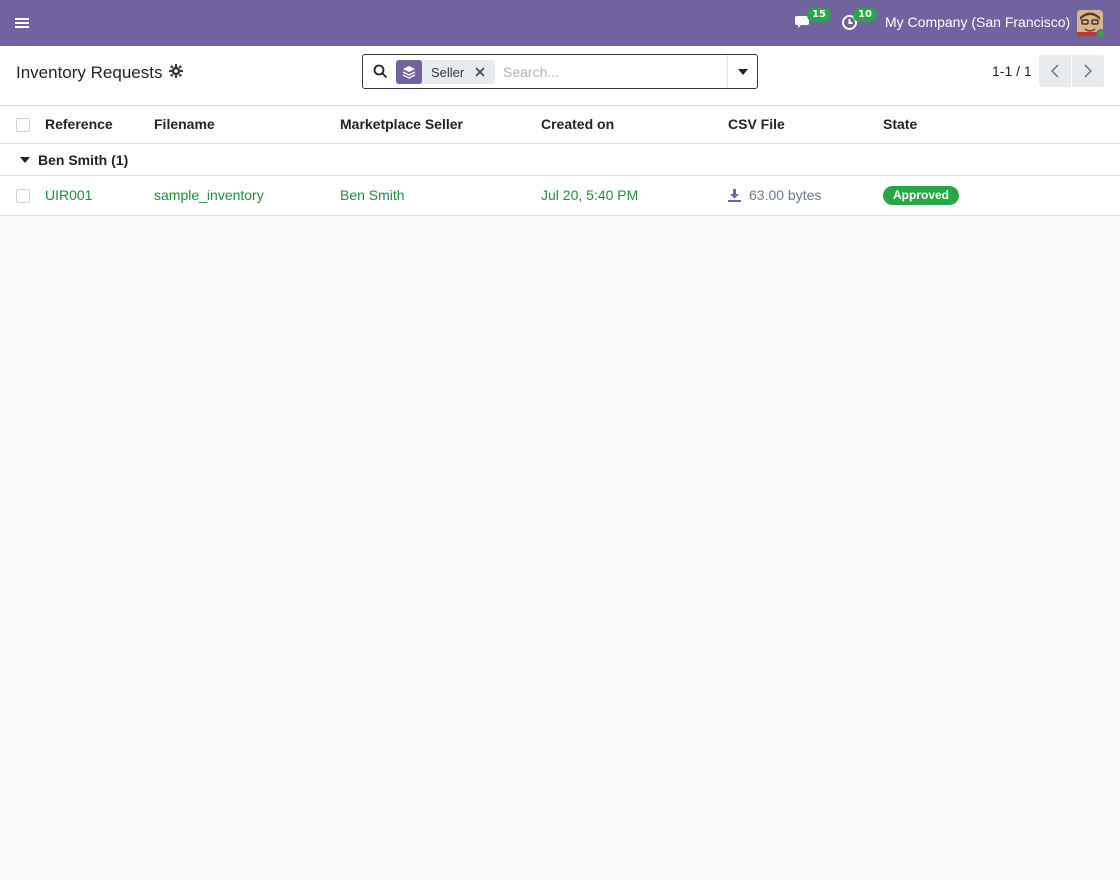 Image resolution: width=1120 pixels, height=880 pixels. I want to click on row-checkbox, so click(23, 196).